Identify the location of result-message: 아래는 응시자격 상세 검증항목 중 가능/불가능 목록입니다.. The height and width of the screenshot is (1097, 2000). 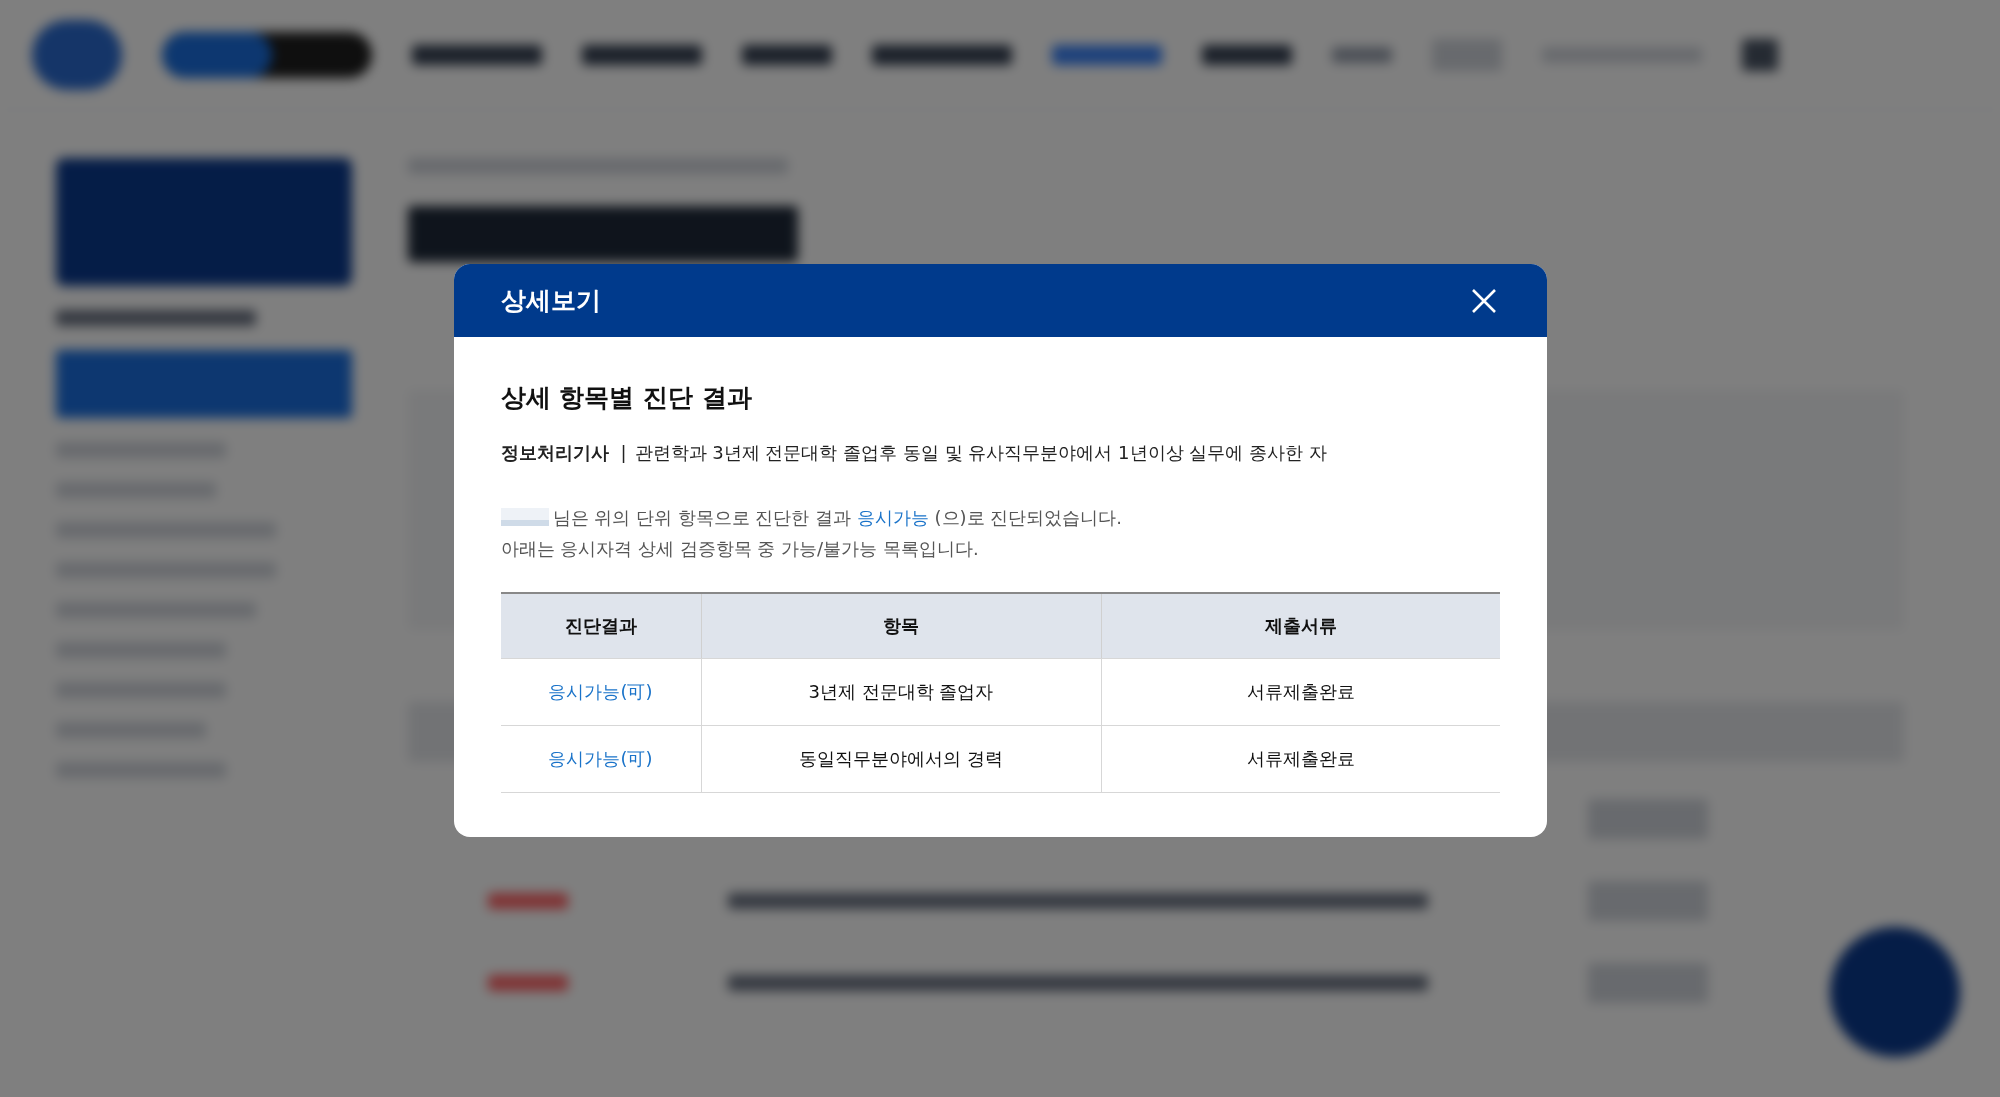
(740, 548).